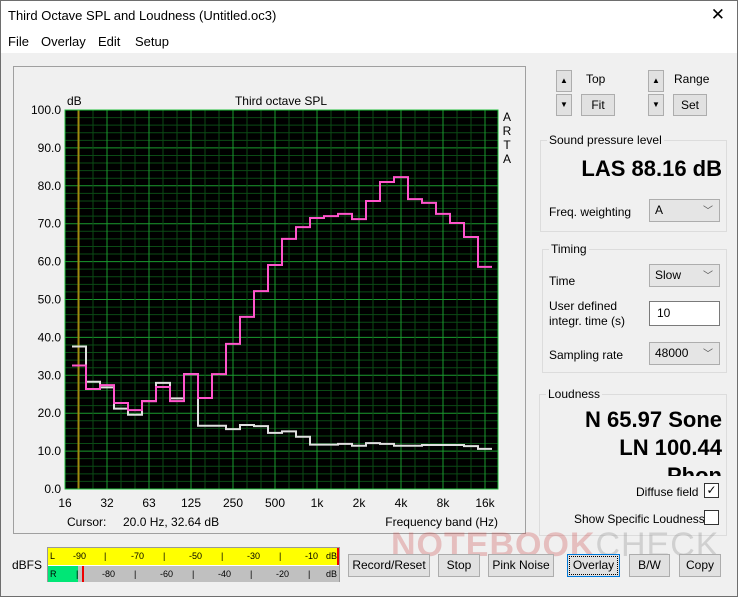  Describe the element at coordinates (711, 517) in the screenshot. I see `specific-loudness-checkbox` at that location.